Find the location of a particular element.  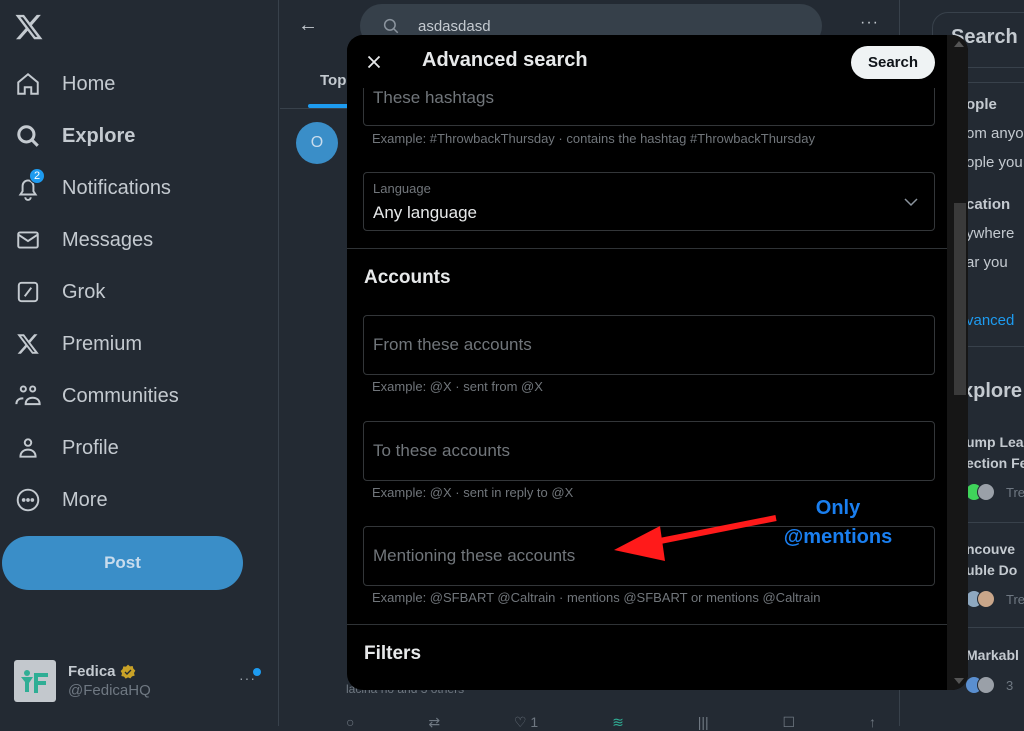

reply-icon: ○ is located at coordinates (350, 722).